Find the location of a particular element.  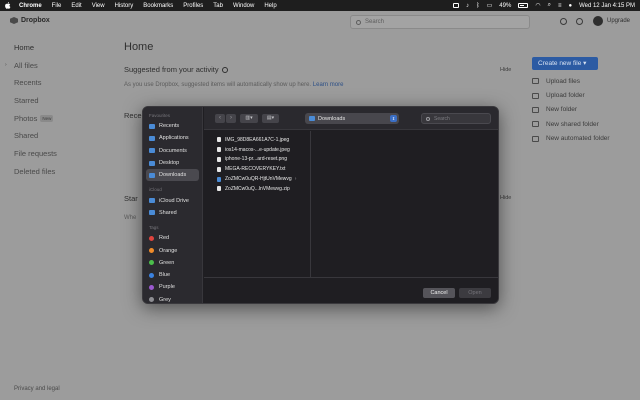

sidebar-item-label: Deleted files is located at coordinates (35, 171).